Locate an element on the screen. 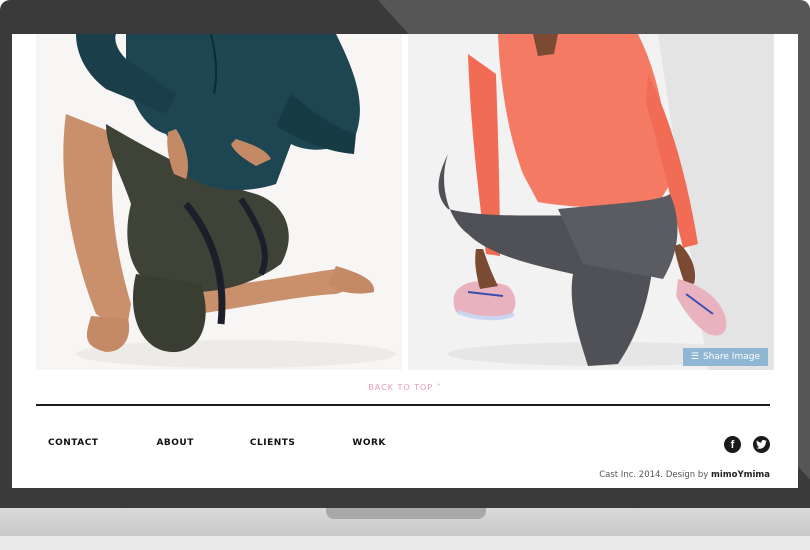 This screenshot has width=810, height=550. credit-author: mimoYmima is located at coordinates (740, 475).